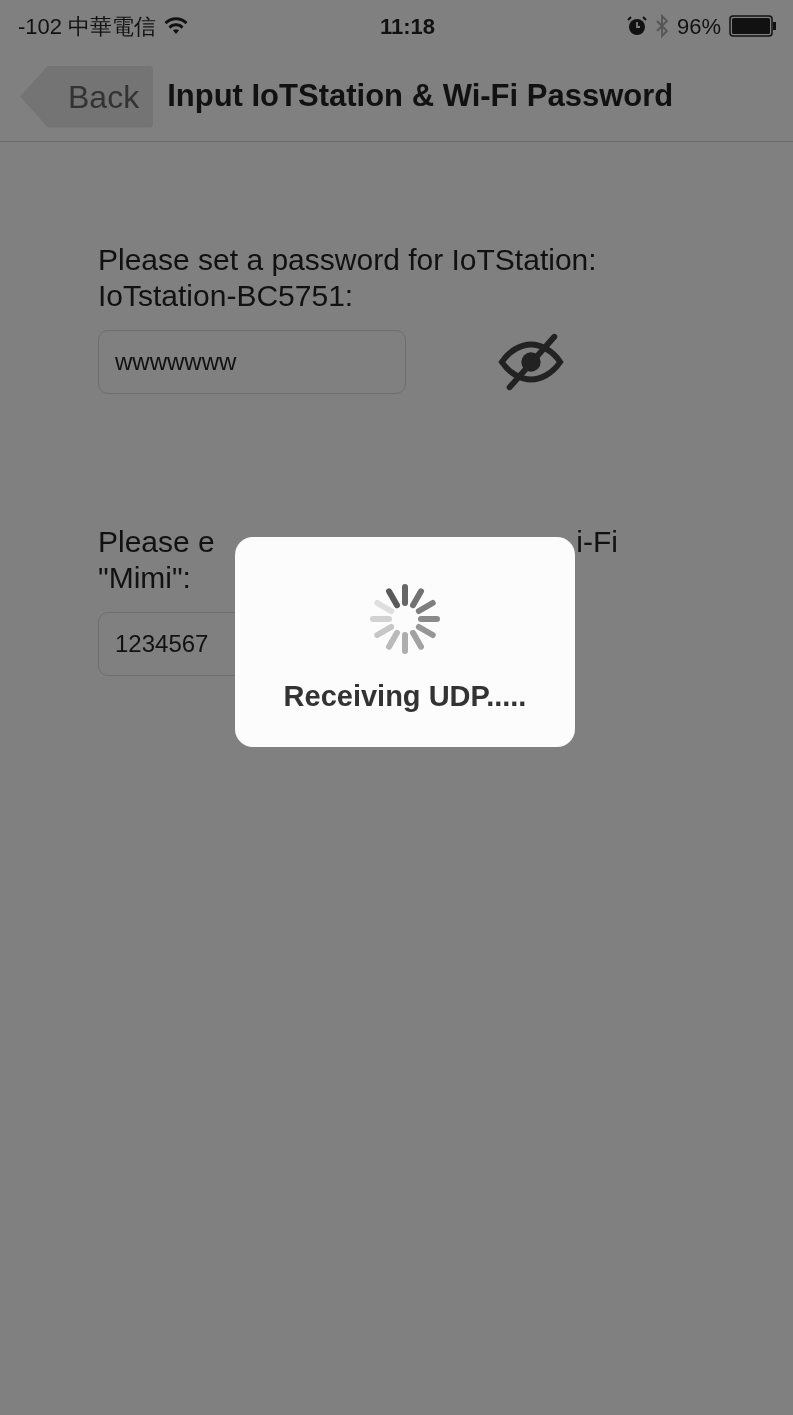  What do you see at coordinates (420, 96) in the screenshot?
I see `screen-title: Input IoTStation & Wi-Fi Password` at bounding box center [420, 96].